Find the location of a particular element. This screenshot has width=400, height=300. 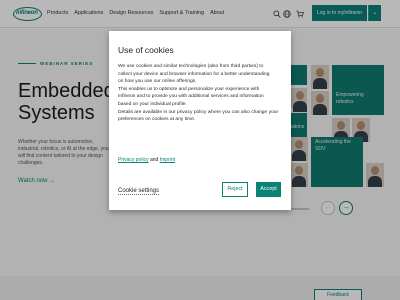

reject-button: Reject is located at coordinates (235, 189).